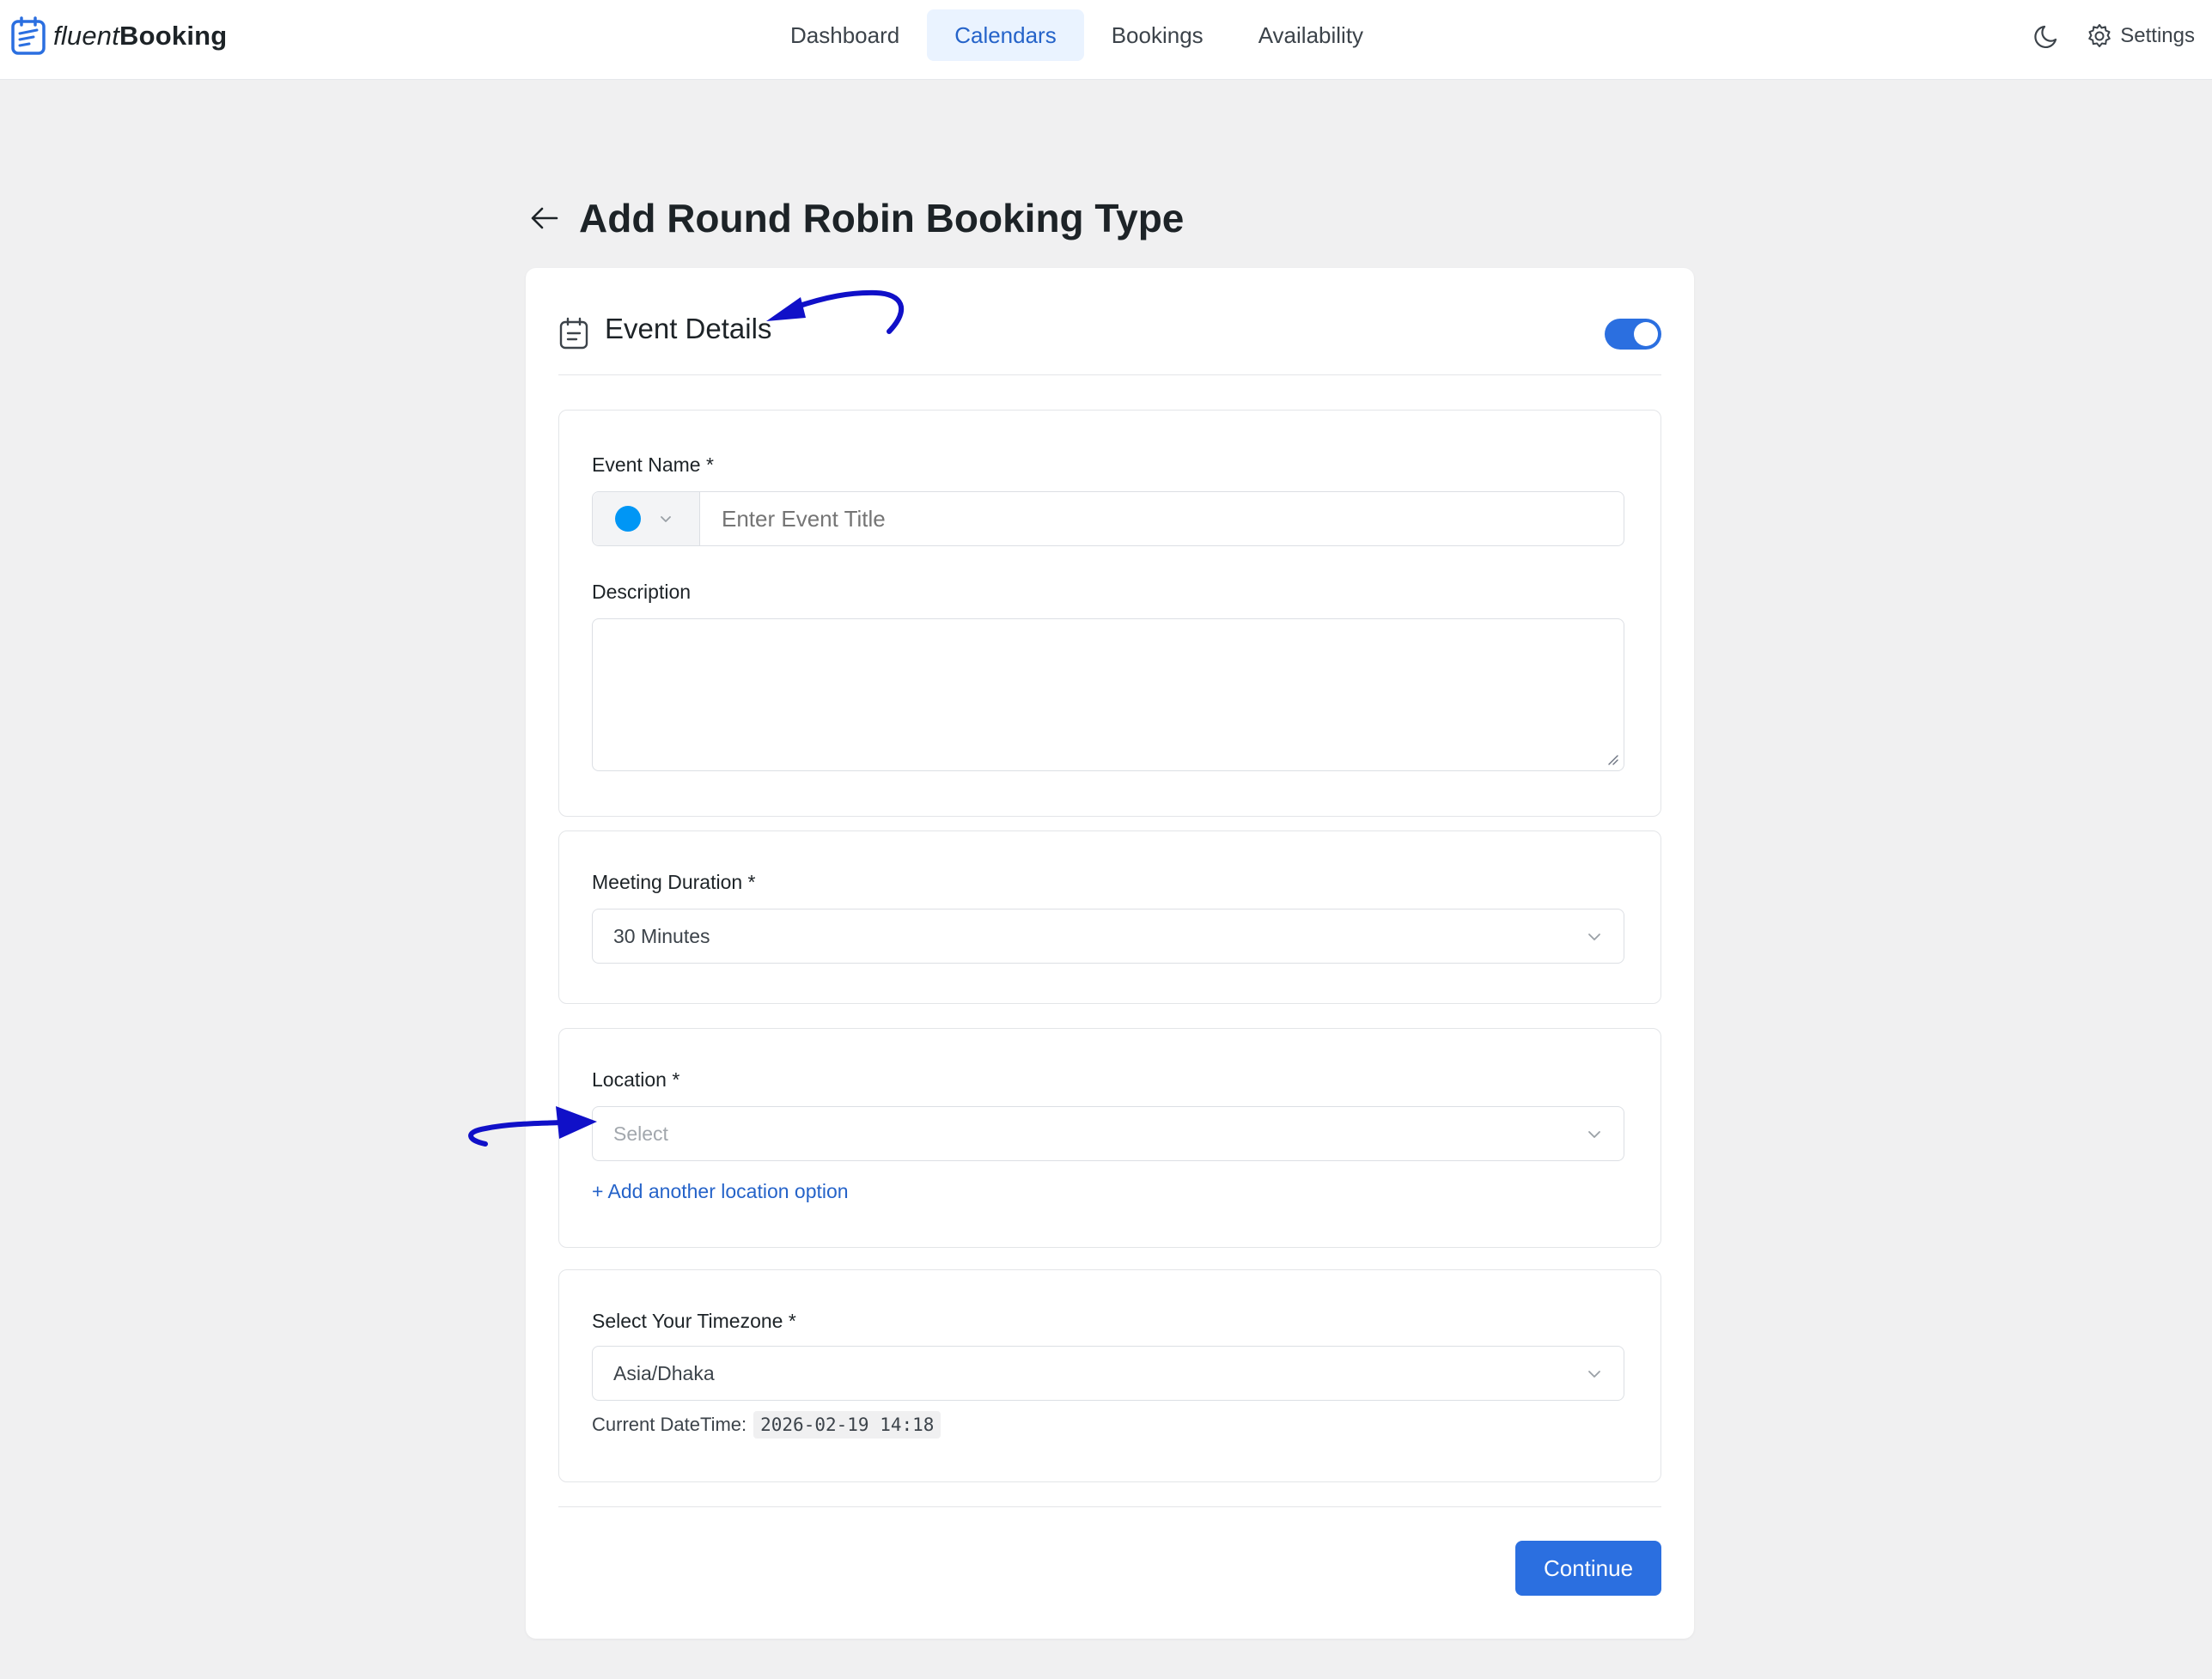  Describe the element at coordinates (2099, 35) in the screenshot. I see `gear-icon` at that location.